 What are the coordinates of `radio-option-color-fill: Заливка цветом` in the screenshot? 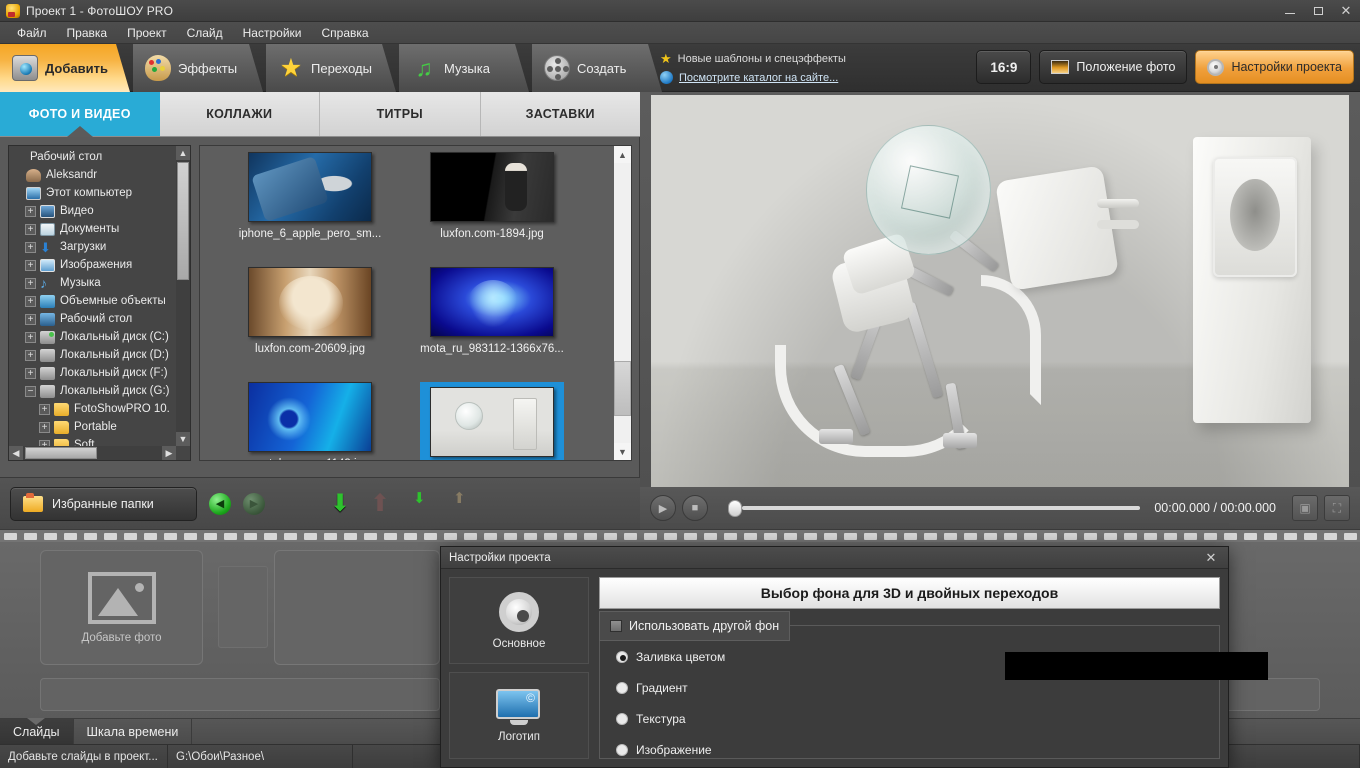 It's located at (670, 657).